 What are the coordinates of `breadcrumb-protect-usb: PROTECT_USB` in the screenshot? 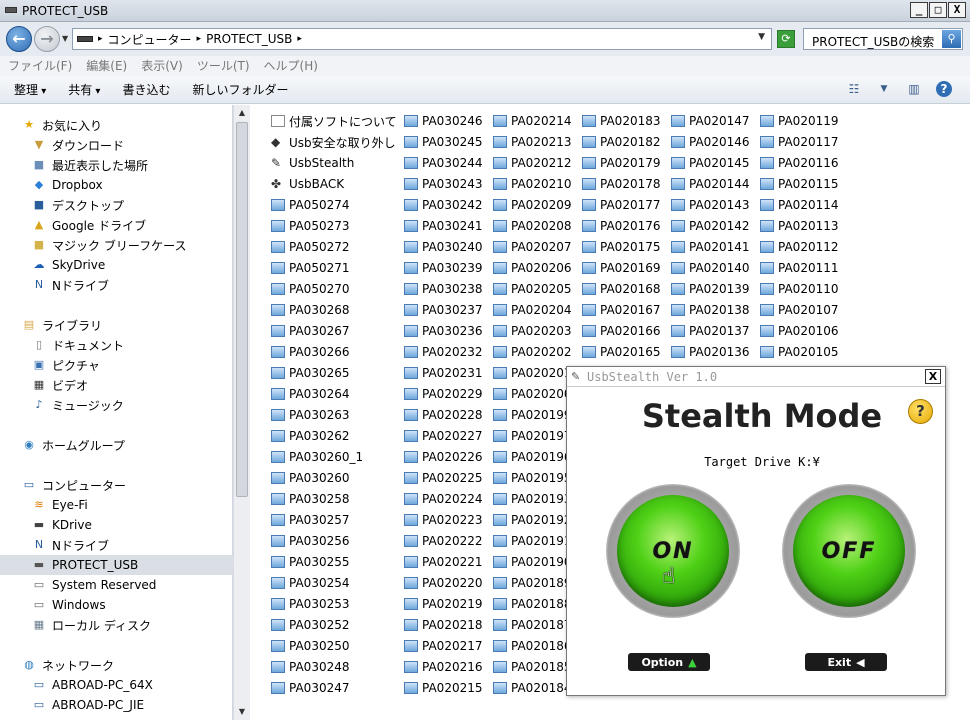 It's located at (249, 39).